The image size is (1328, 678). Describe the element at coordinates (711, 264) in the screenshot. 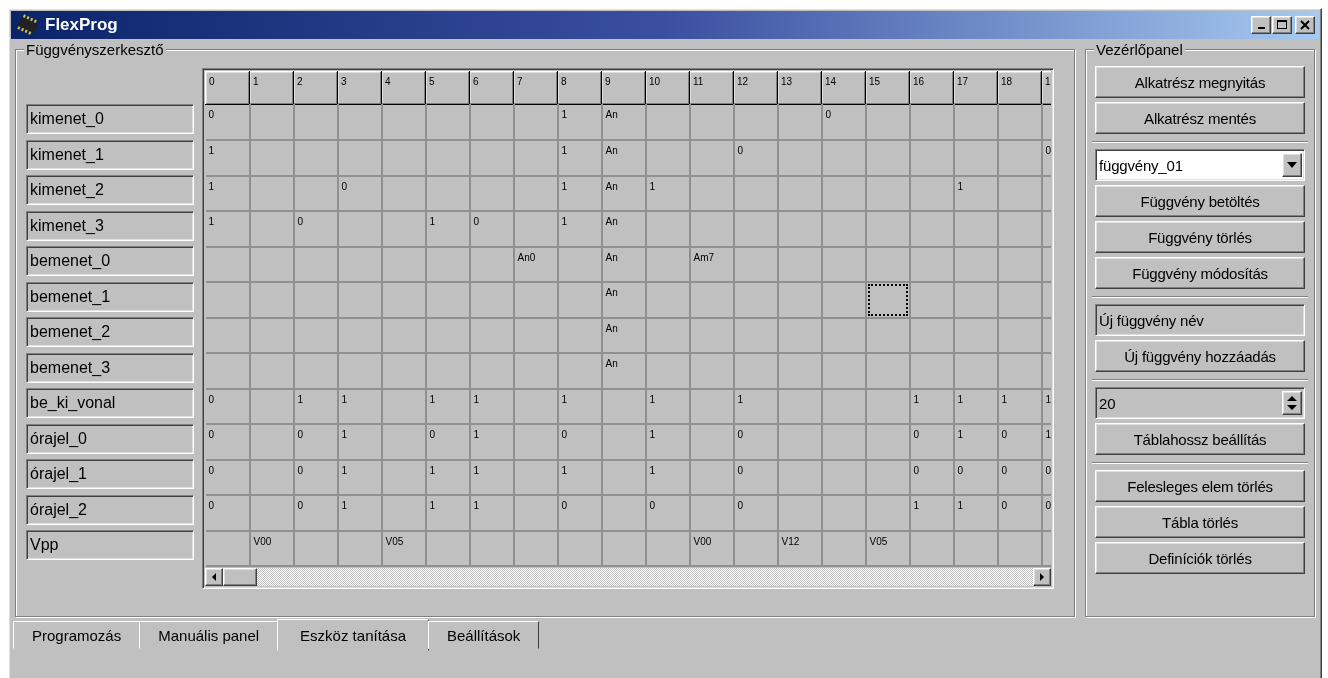

I see `table-cell: Am7` at that location.